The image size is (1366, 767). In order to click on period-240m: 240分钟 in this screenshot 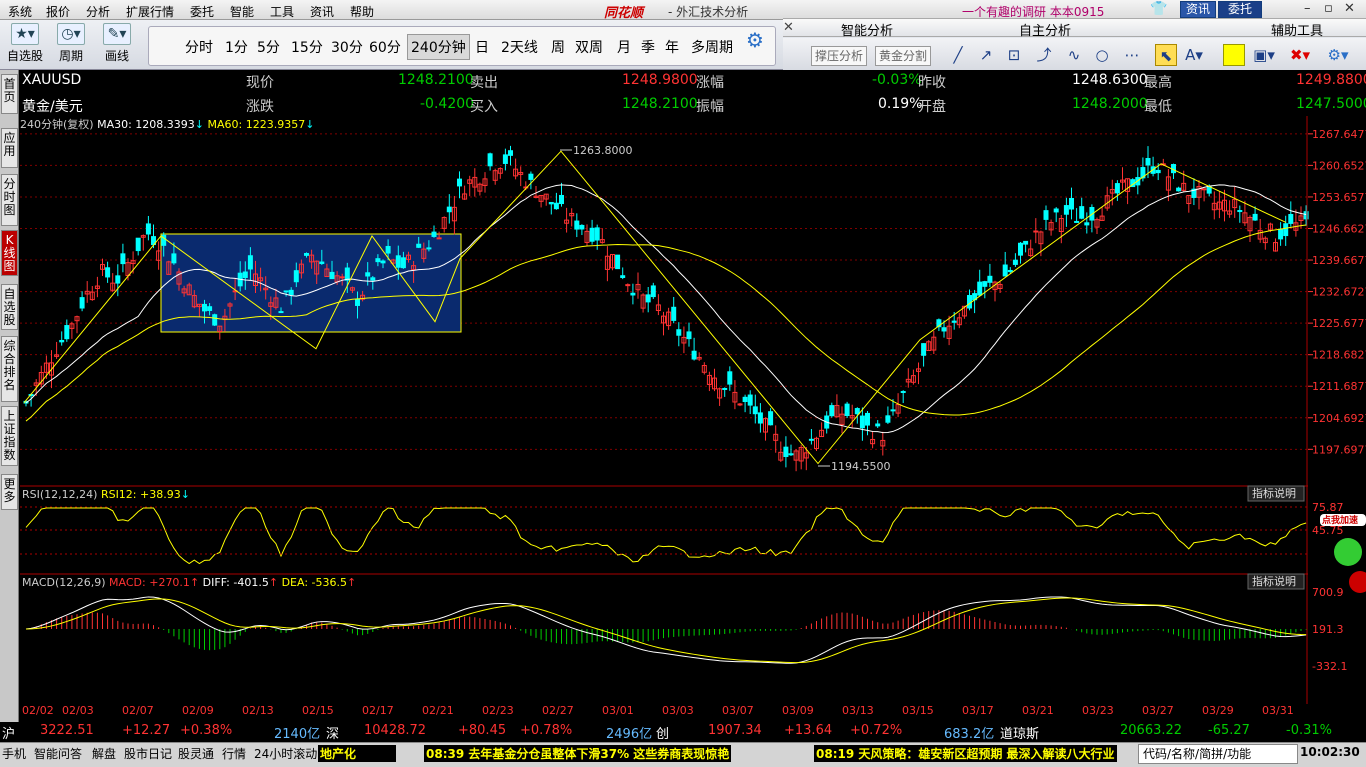, I will do `click(438, 47)`.